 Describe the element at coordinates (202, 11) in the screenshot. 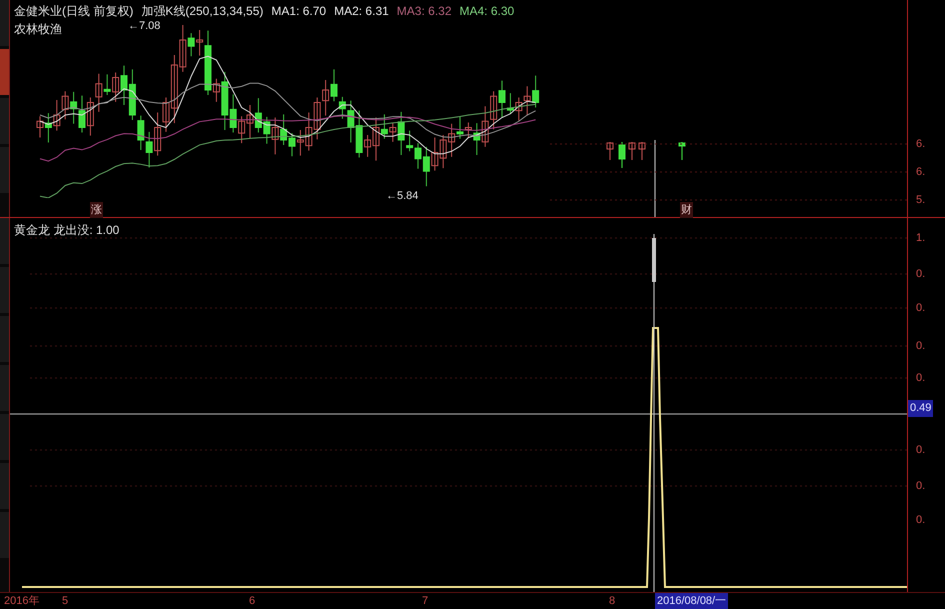

I see `indicator-name: 加强K线(250,13,34,55)` at that location.